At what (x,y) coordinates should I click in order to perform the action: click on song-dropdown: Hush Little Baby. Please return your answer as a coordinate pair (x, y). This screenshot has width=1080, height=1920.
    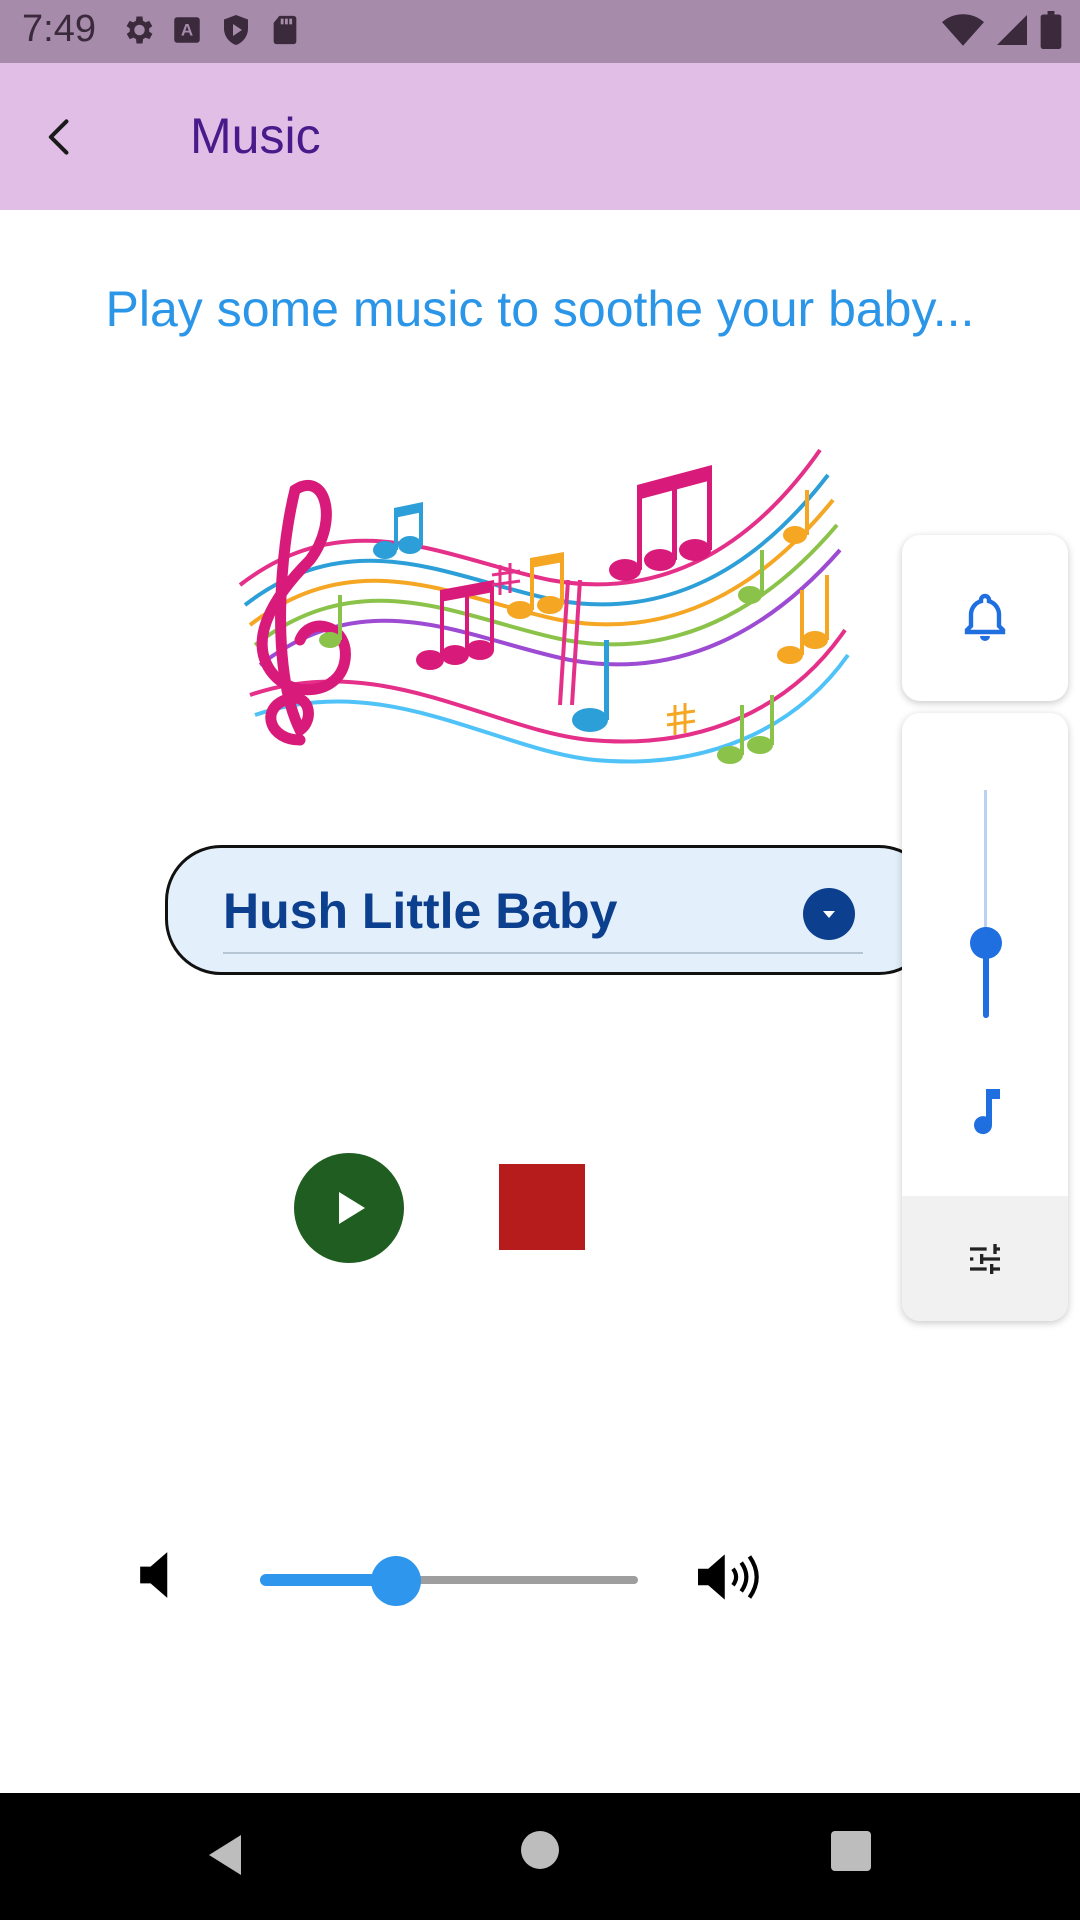
    Looking at the image, I should click on (550, 910).